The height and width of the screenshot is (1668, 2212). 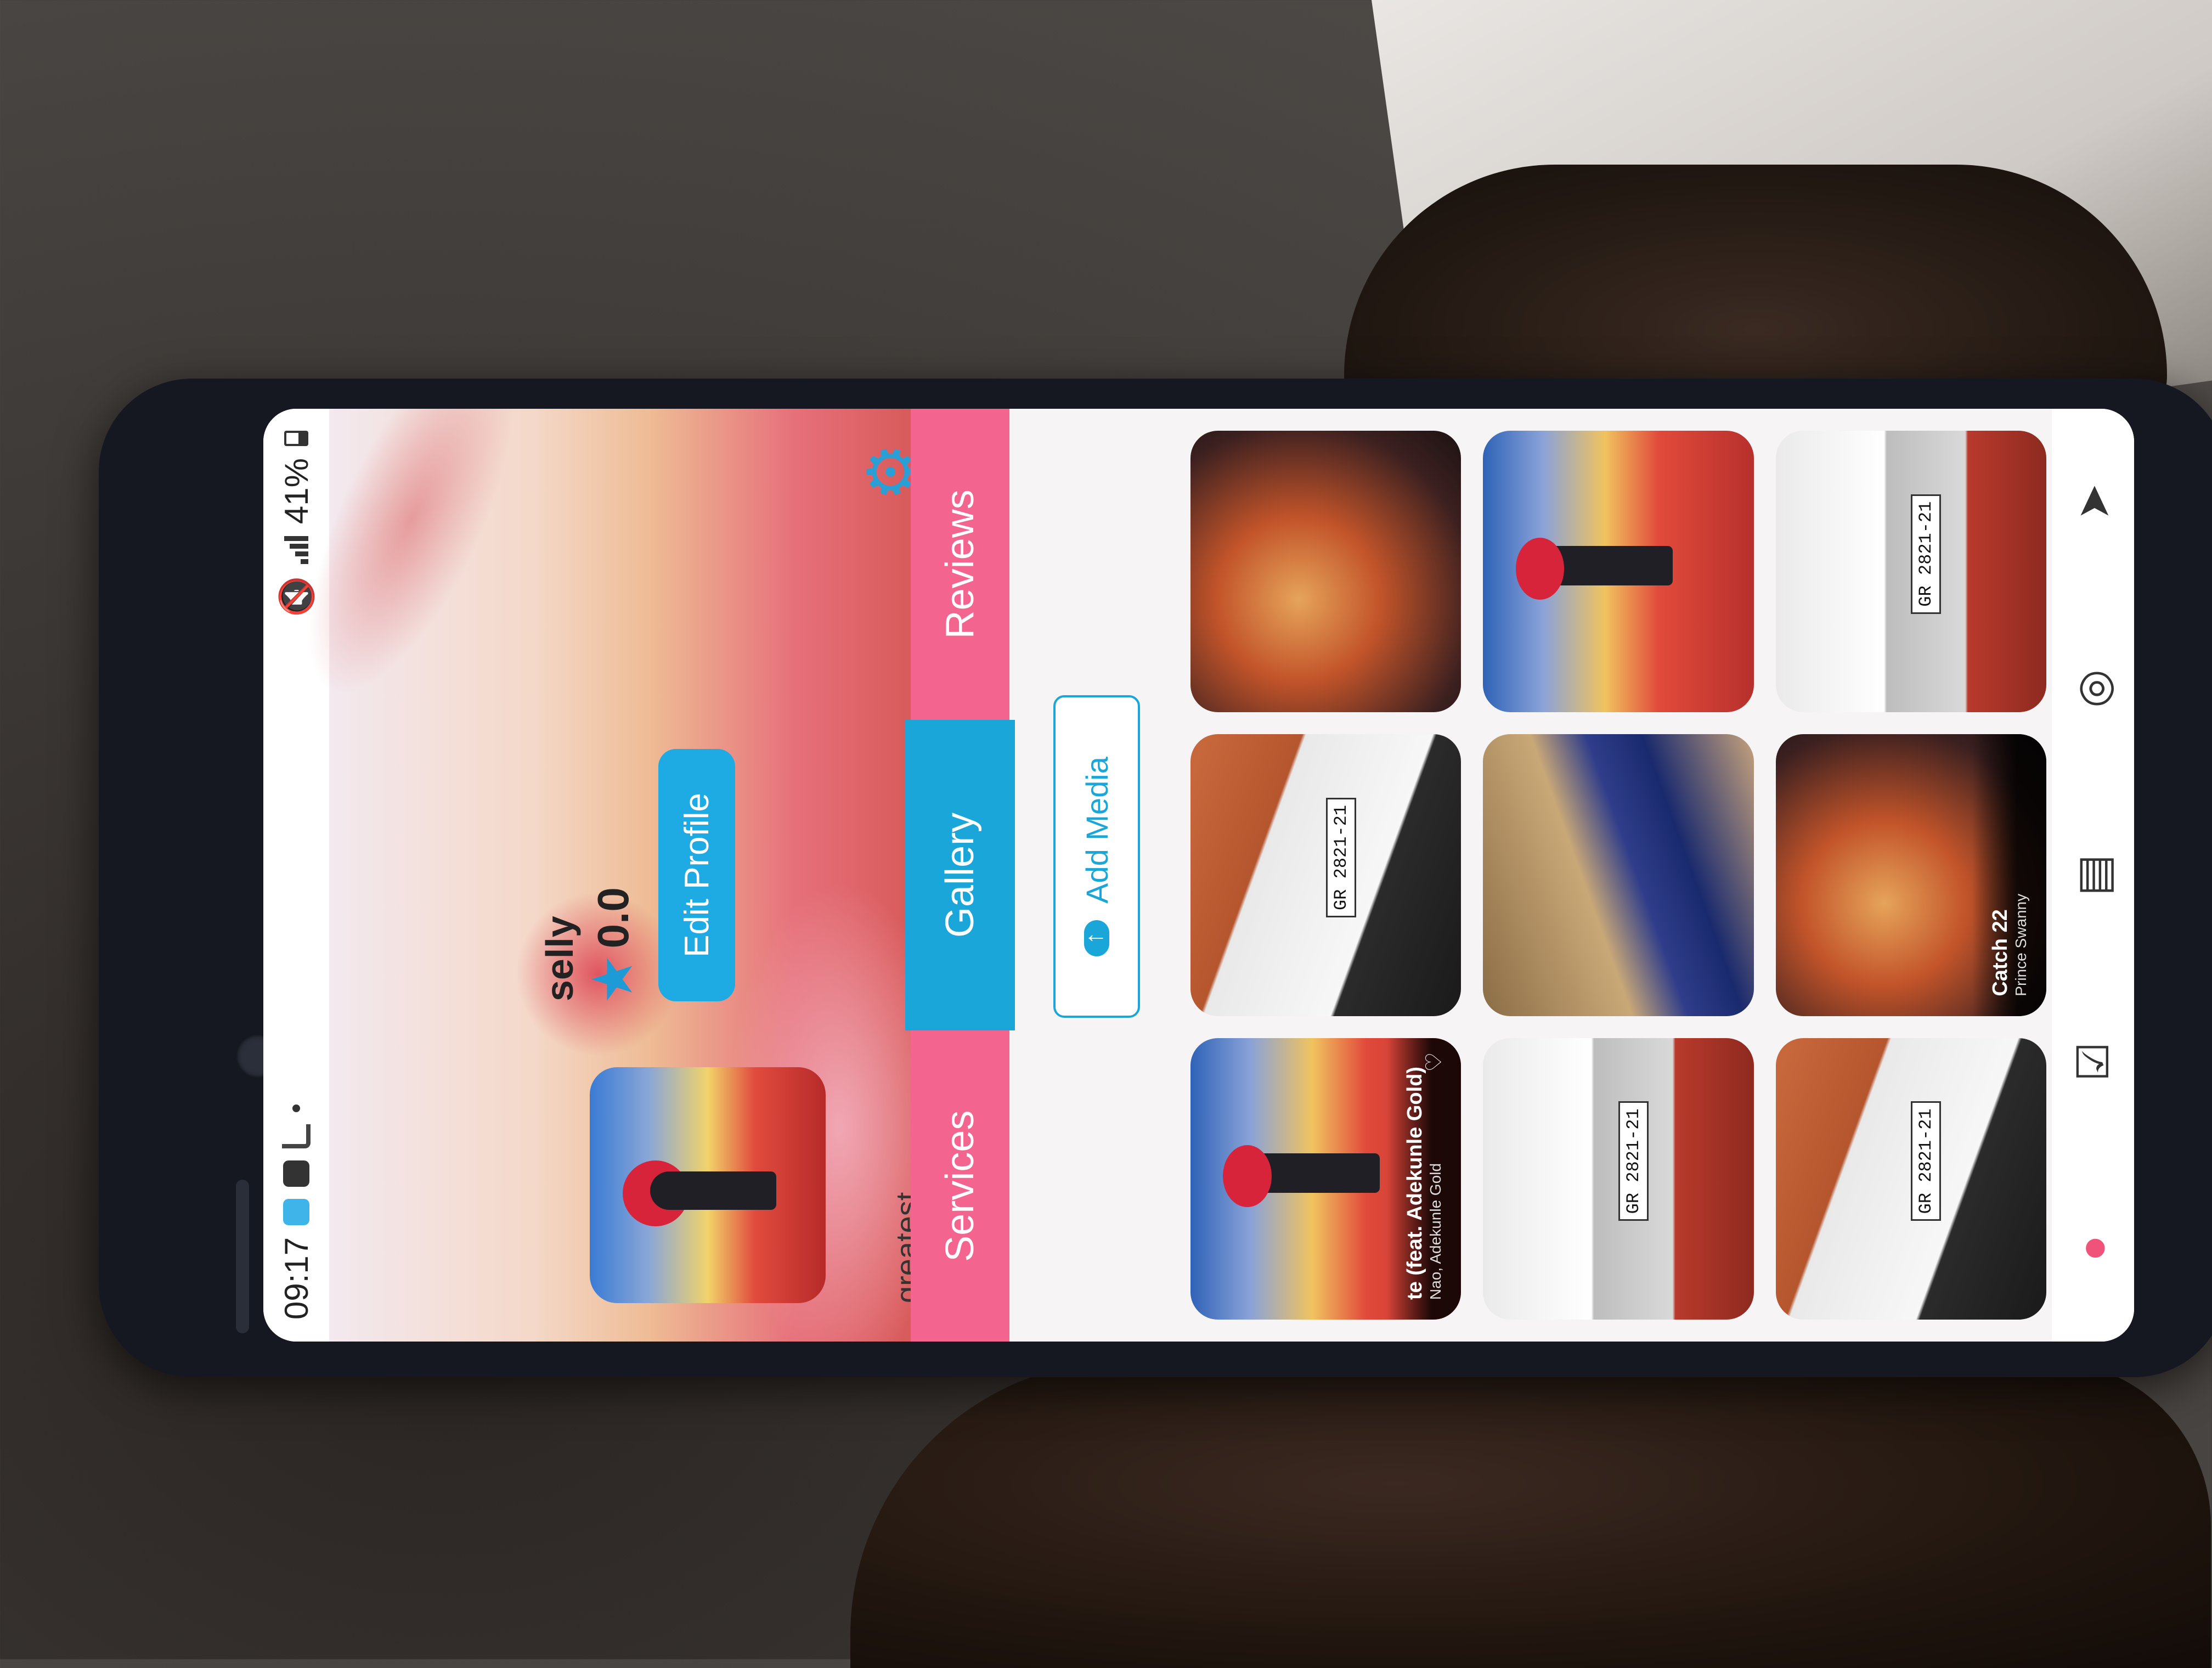 What do you see at coordinates (296, 1136) in the screenshot?
I see `download-notification-icon` at bounding box center [296, 1136].